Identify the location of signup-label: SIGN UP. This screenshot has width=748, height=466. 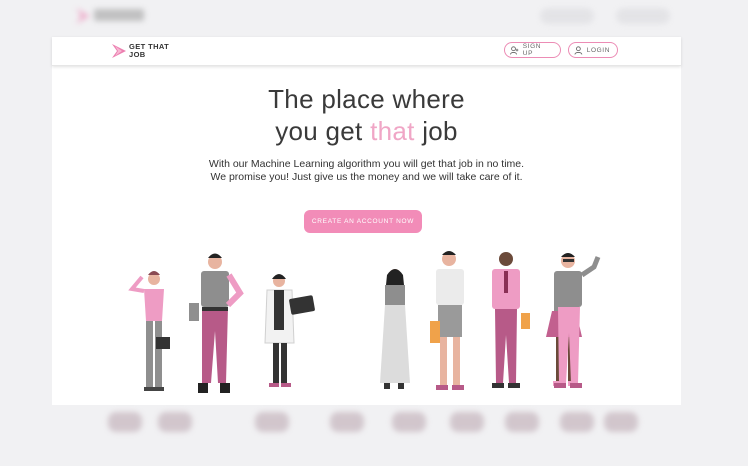
(532, 50).